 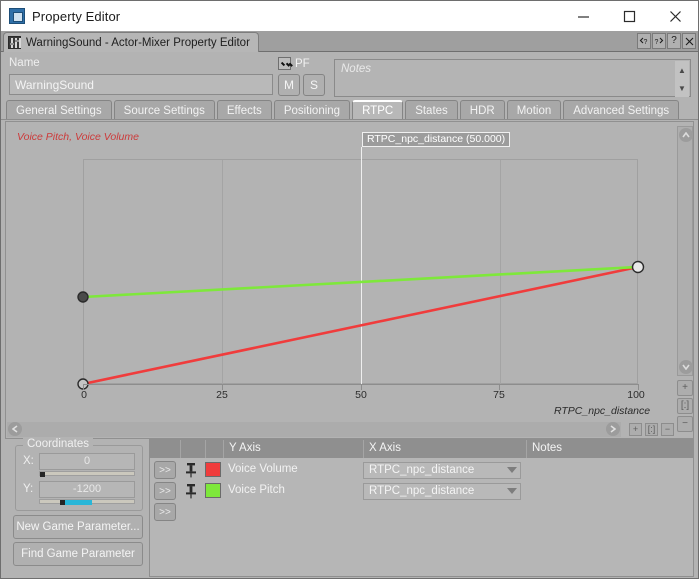 I want to click on x-ticklabel-75: 75, so click(x=499, y=395).